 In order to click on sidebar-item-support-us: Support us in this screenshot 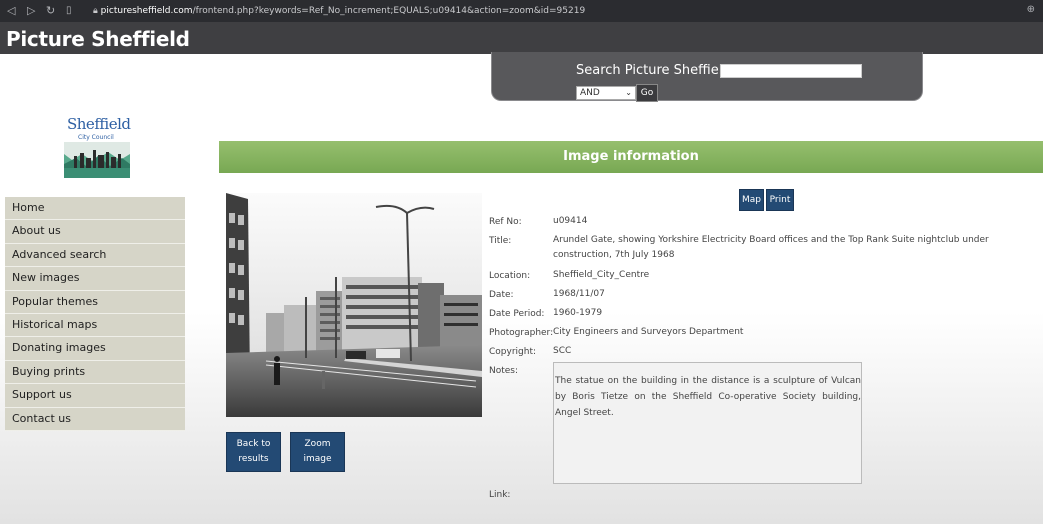, I will do `click(95, 396)`.